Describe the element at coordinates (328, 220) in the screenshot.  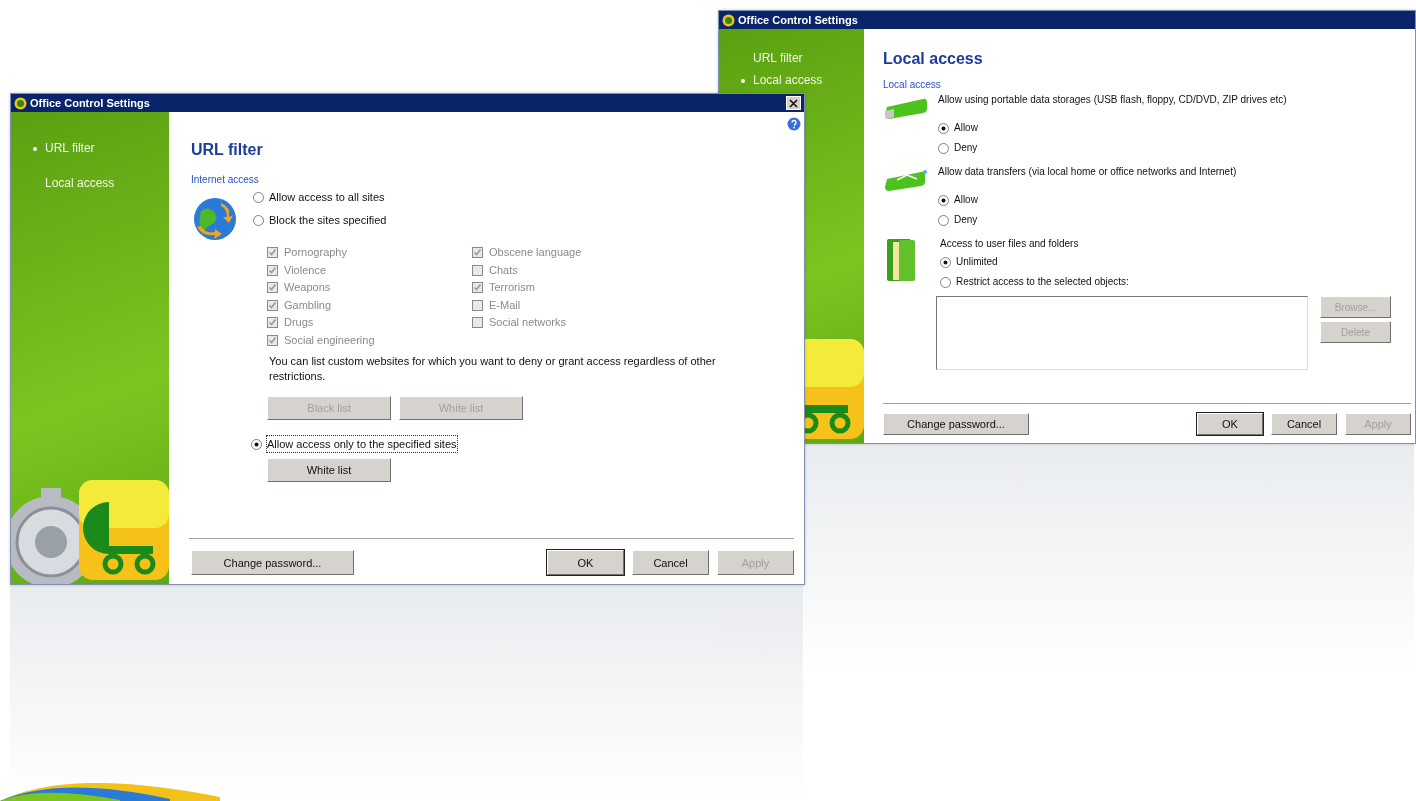
I see `radio-label: Block the sites specified` at that location.